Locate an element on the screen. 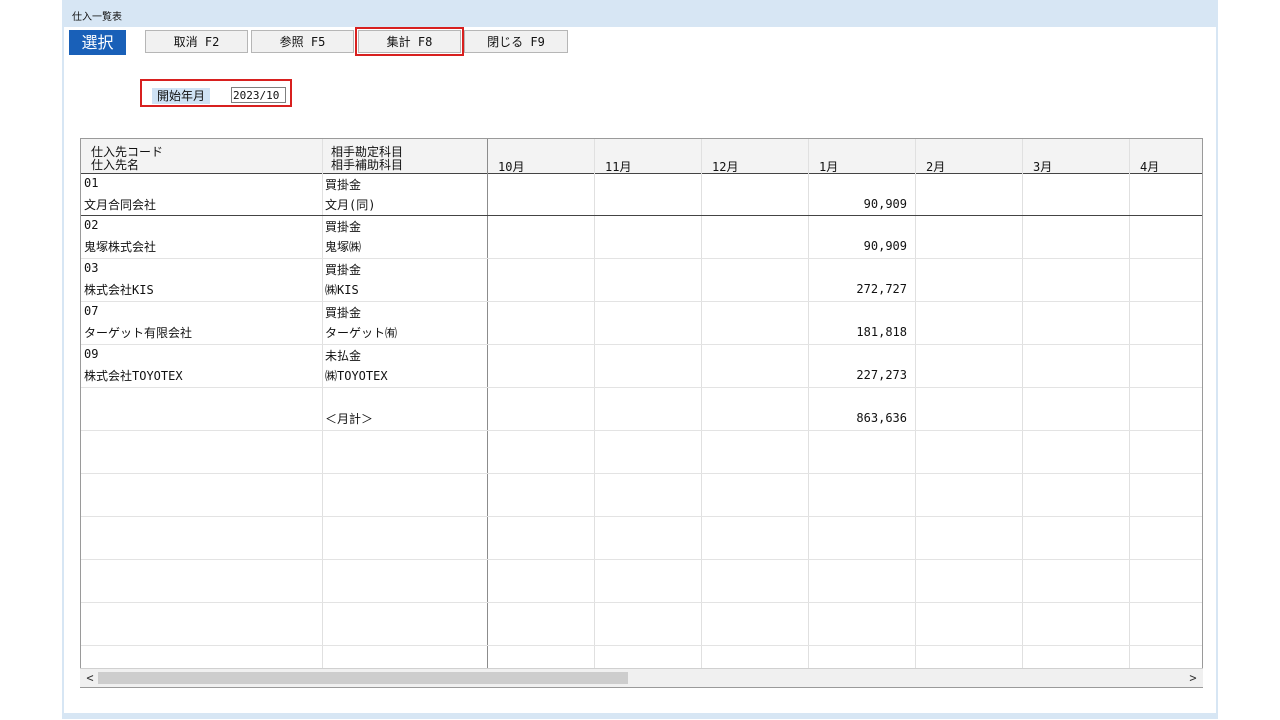 This screenshot has width=1280, height=720. month-amount: 227,273 is located at coordinates (881, 375).